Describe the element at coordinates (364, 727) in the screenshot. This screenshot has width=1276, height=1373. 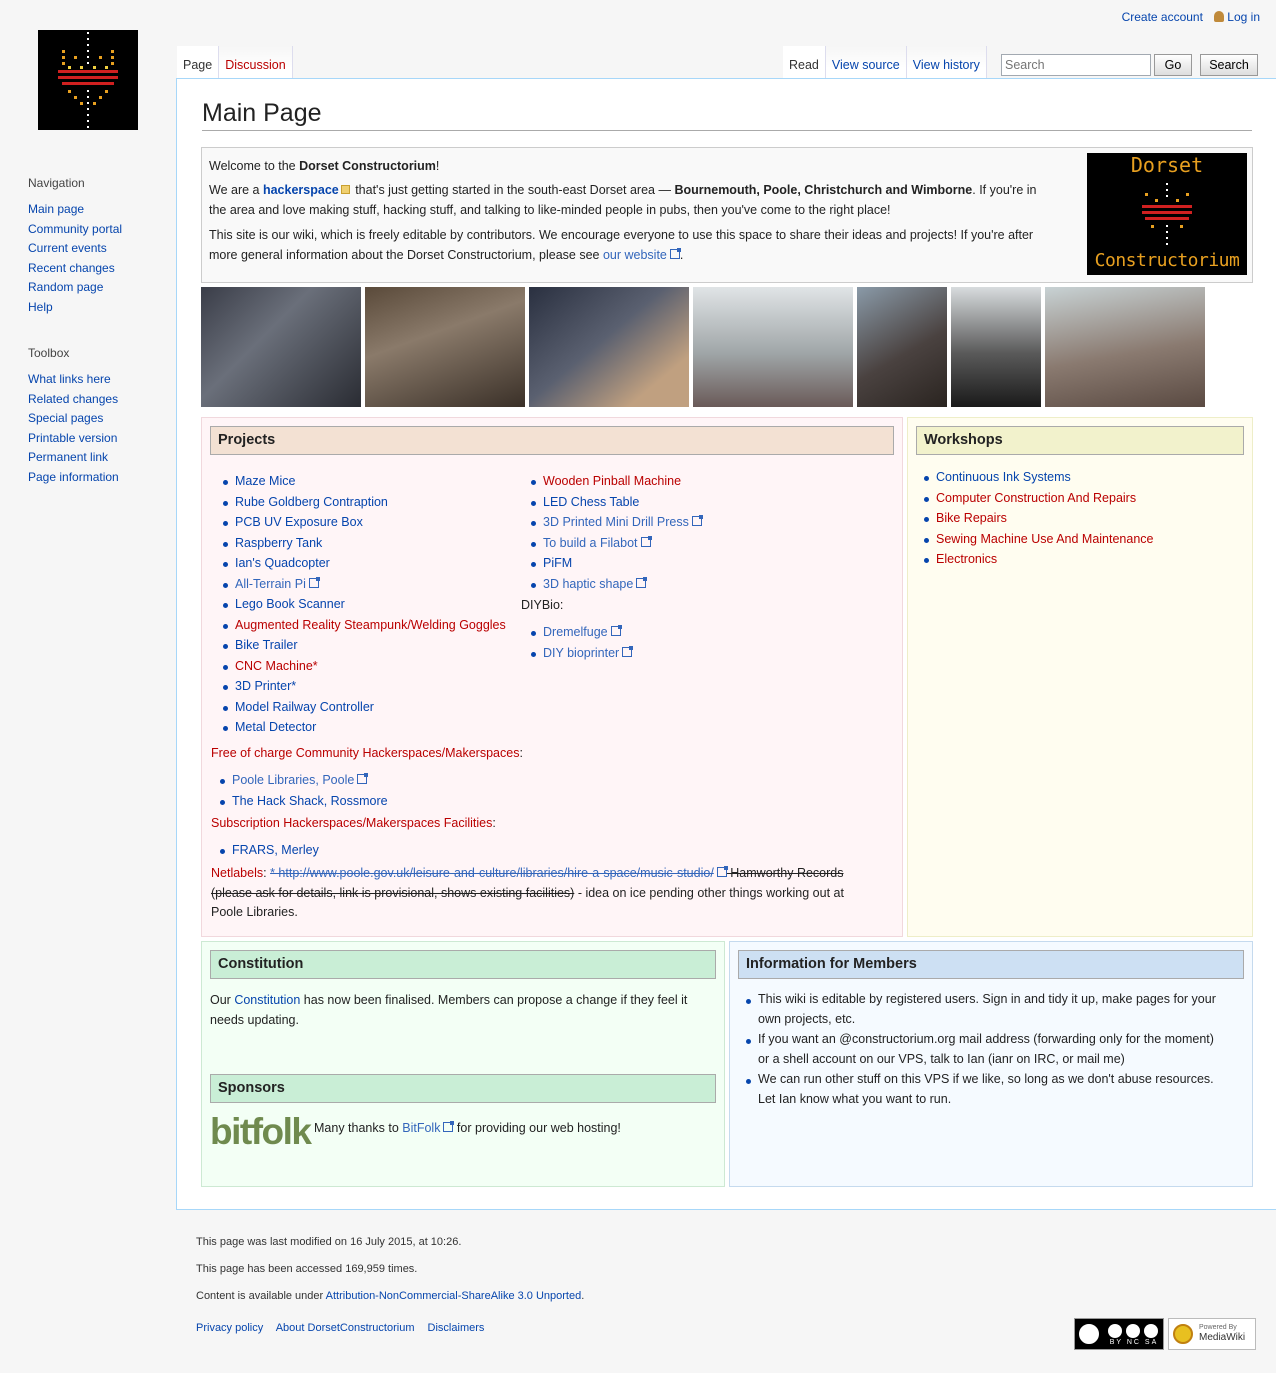
I see `list-item: Metal Detector` at that location.